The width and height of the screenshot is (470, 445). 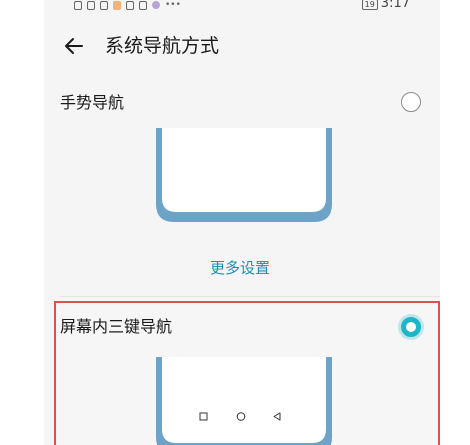 I want to click on sim-icon, so click(x=78, y=5).